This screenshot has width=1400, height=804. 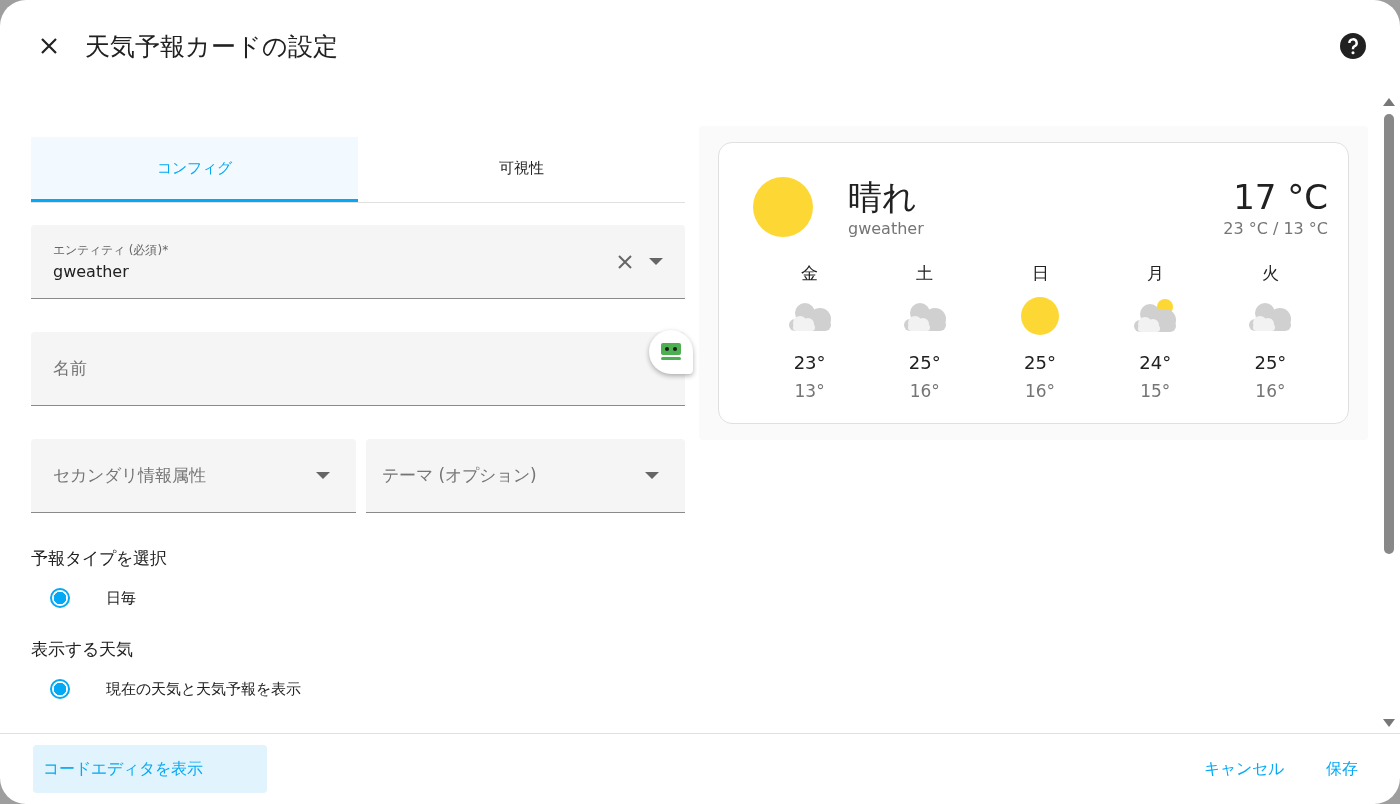 What do you see at coordinates (810, 273) in the screenshot?
I see `day-label: 金` at bounding box center [810, 273].